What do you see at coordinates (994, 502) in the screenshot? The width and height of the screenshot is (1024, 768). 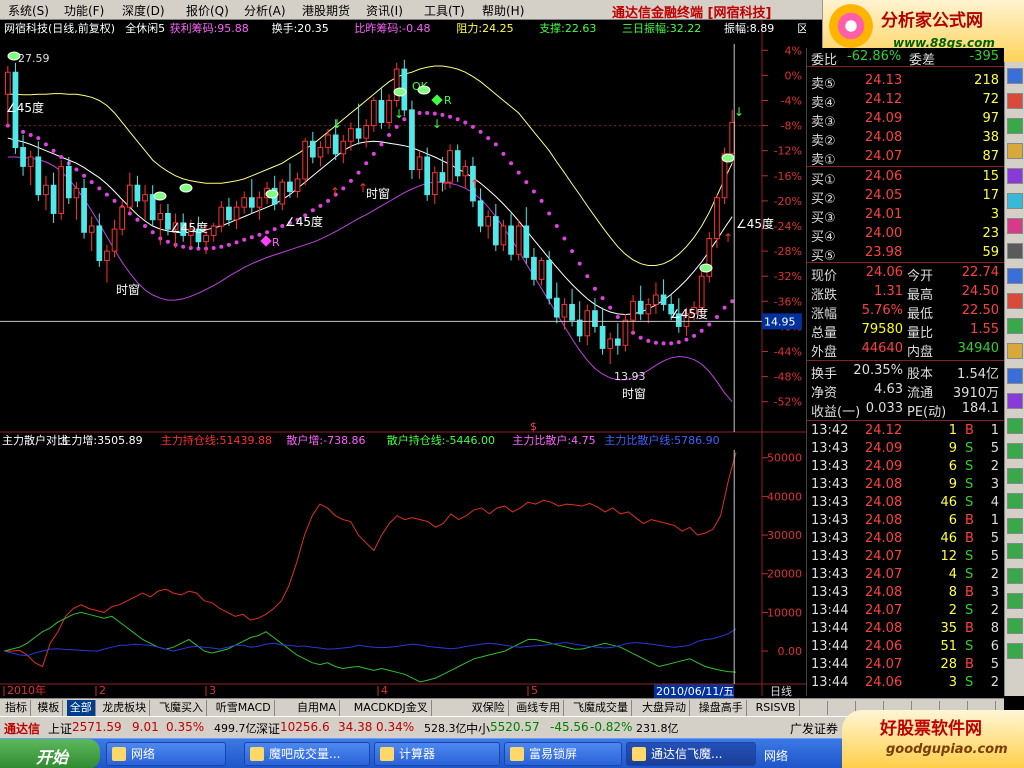 I see `tick-count: 4` at bounding box center [994, 502].